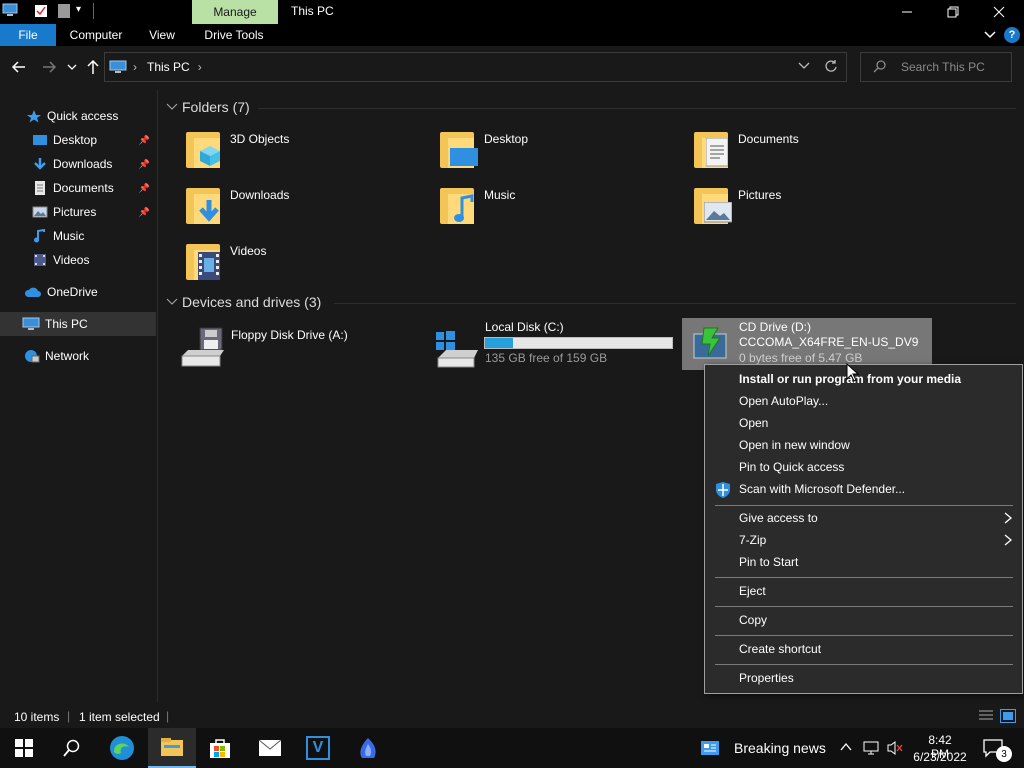  I want to click on music-icon, so click(40, 235).